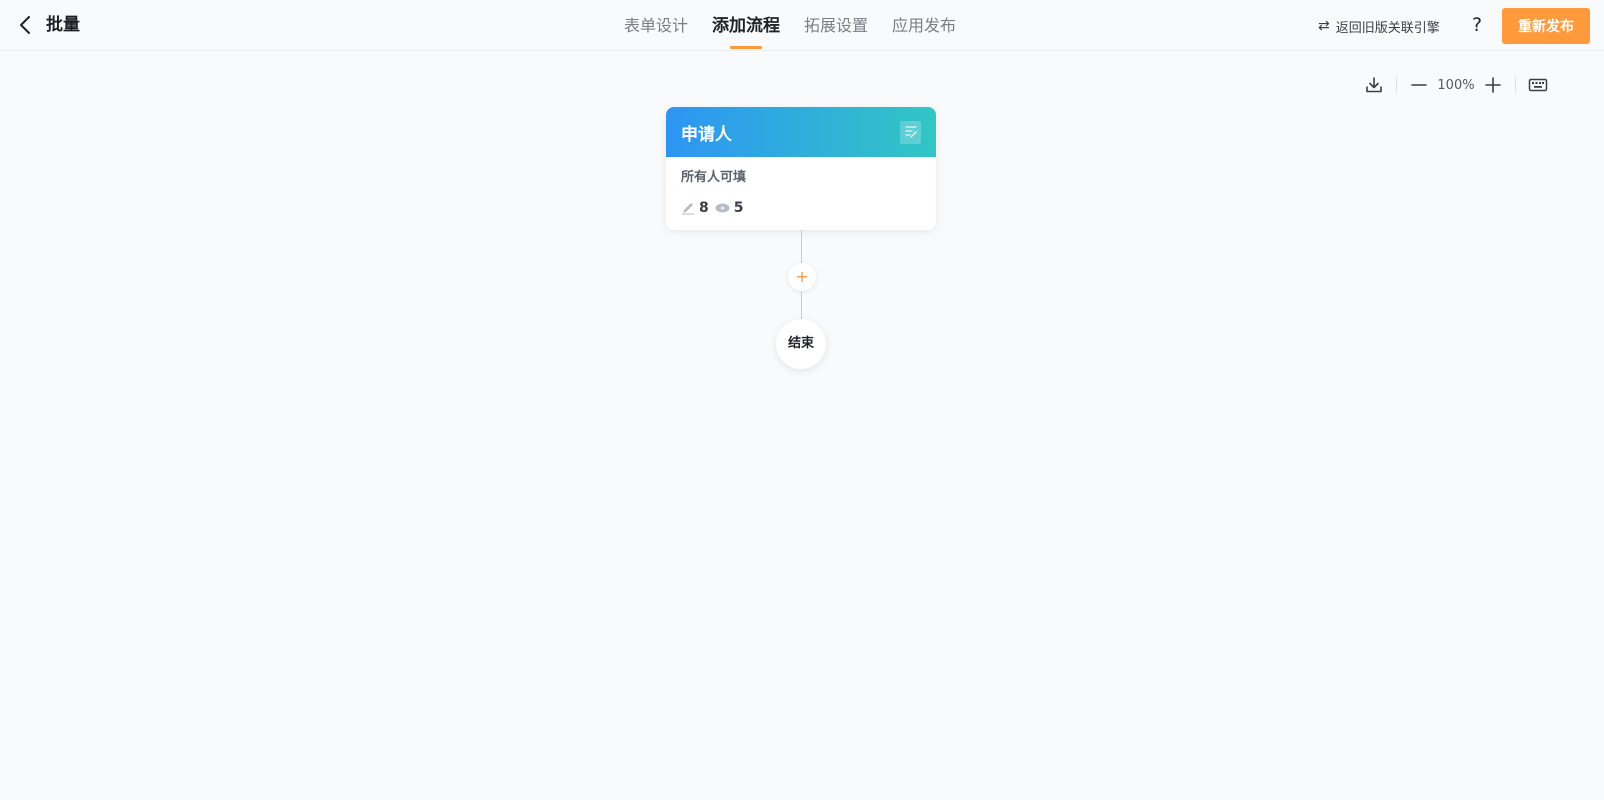 This screenshot has height=800, width=1604. Describe the element at coordinates (704, 208) in the screenshot. I see `editable-field-count: 8` at that location.